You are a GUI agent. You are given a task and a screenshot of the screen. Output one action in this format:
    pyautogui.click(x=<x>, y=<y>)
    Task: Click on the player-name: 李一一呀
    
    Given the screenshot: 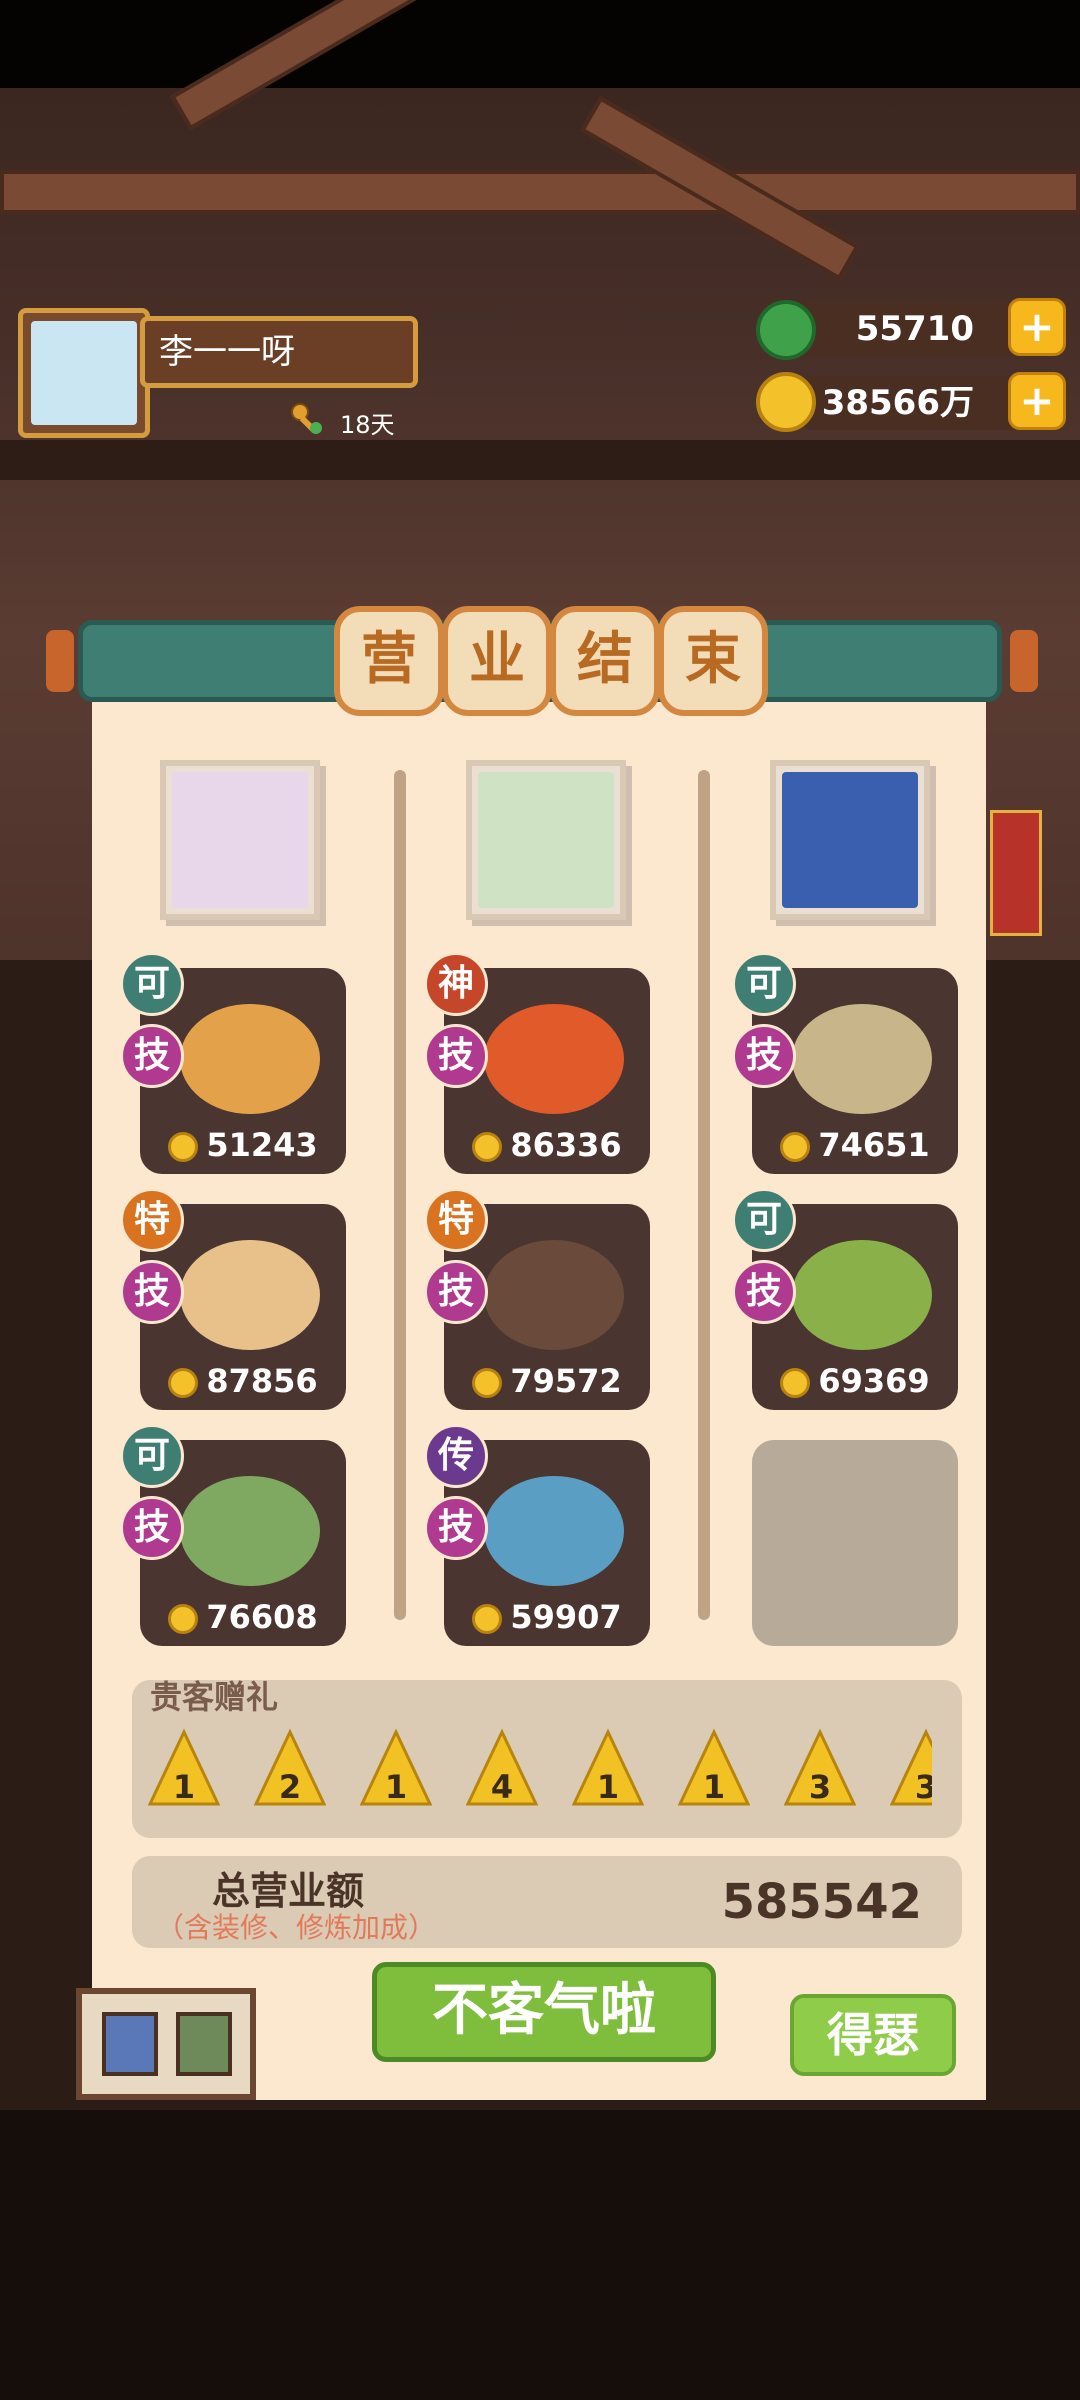 What is the action you would take?
    pyautogui.click(x=279, y=352)
    